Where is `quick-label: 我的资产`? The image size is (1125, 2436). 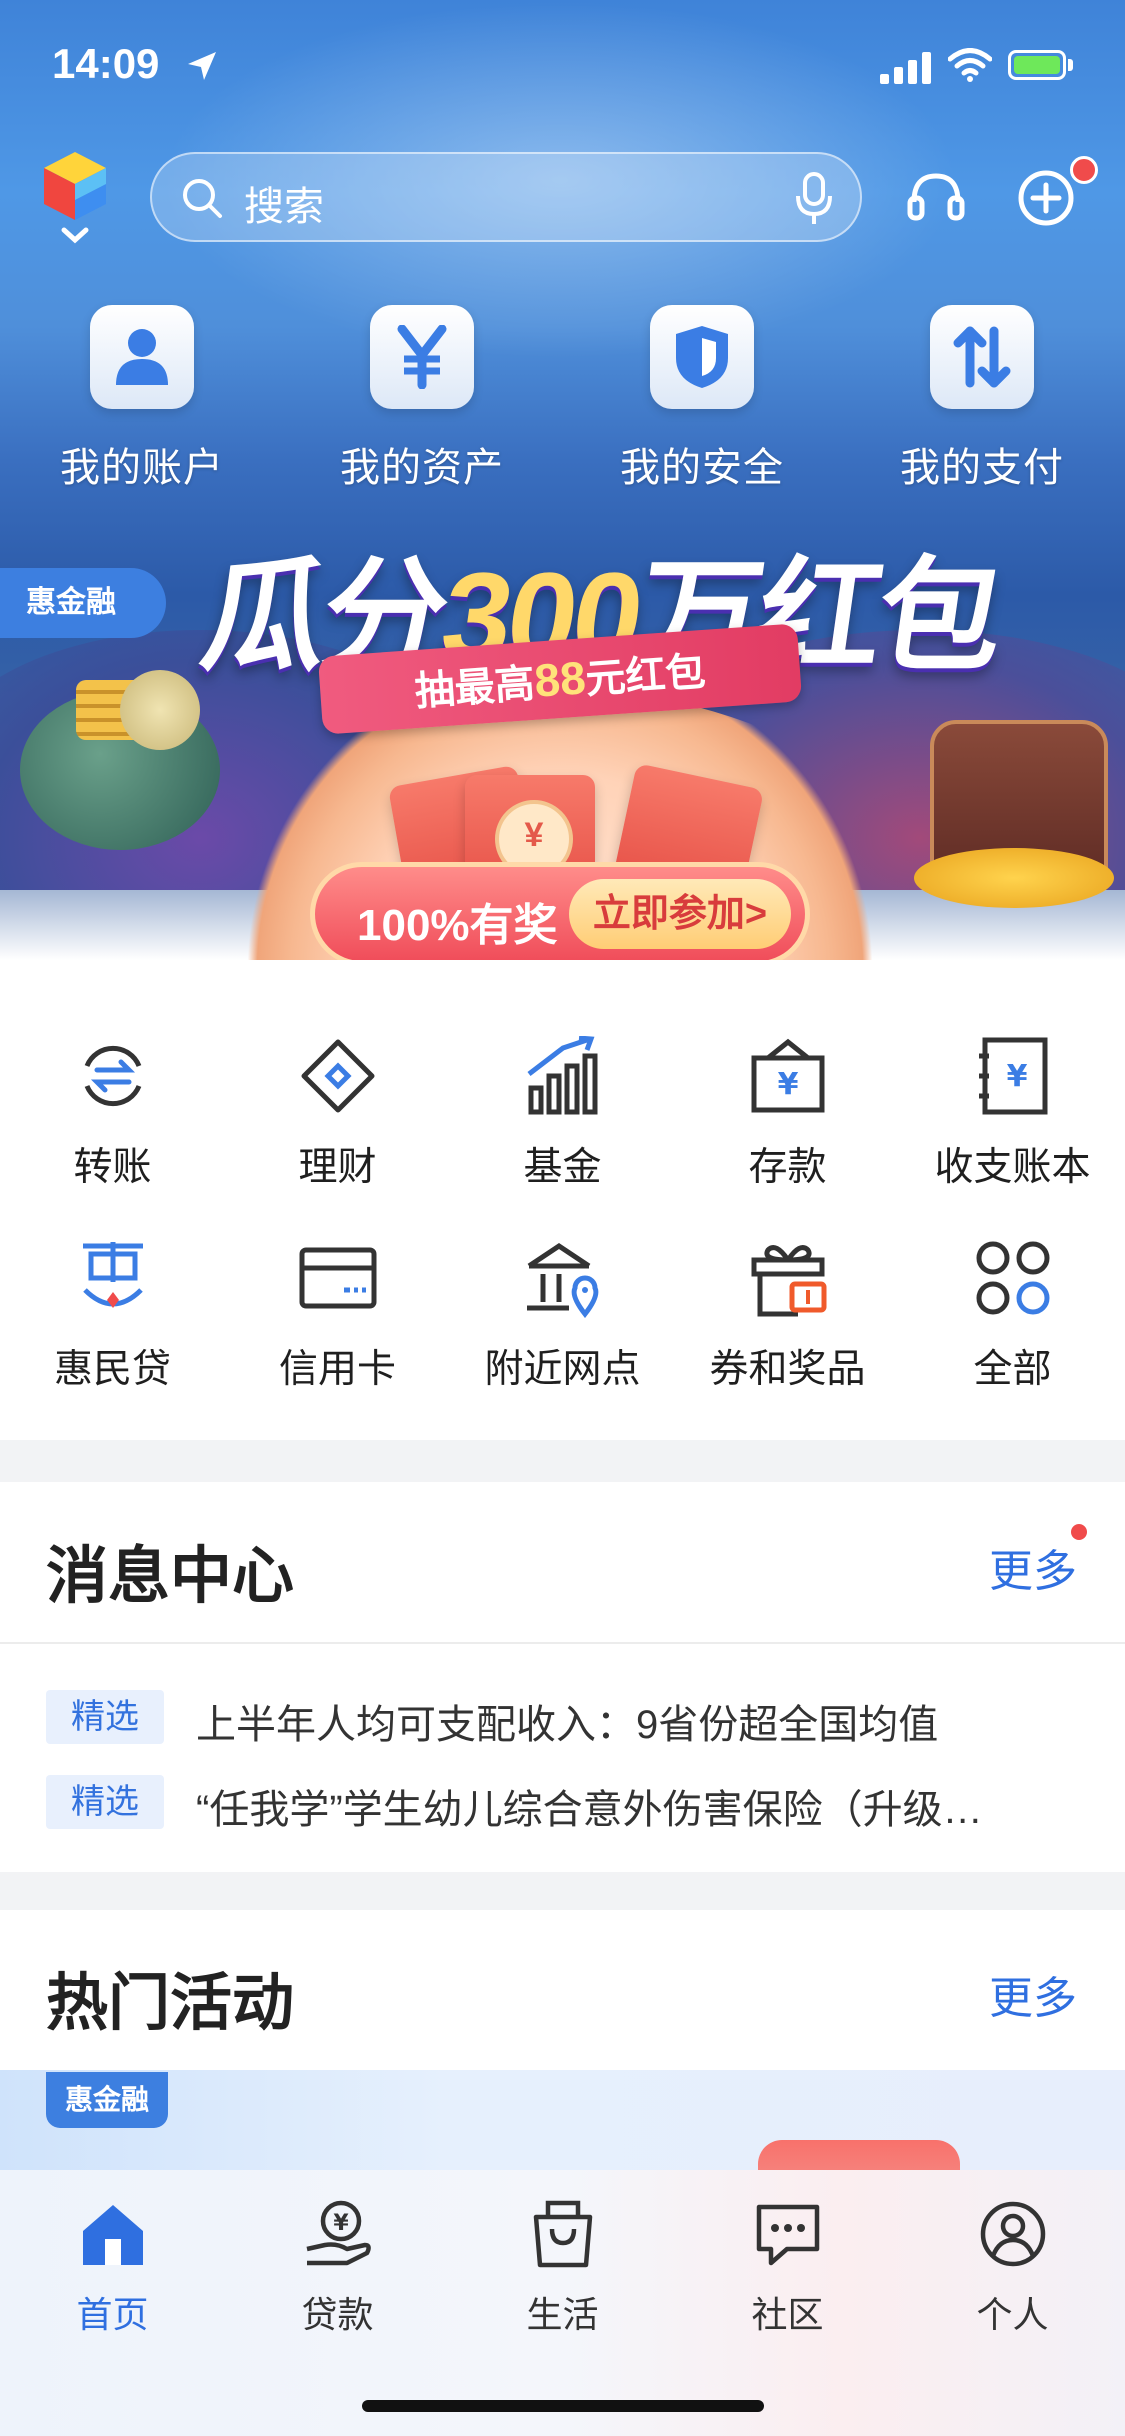 quick-label: 我的资产 is located at coordinates (422, 468).